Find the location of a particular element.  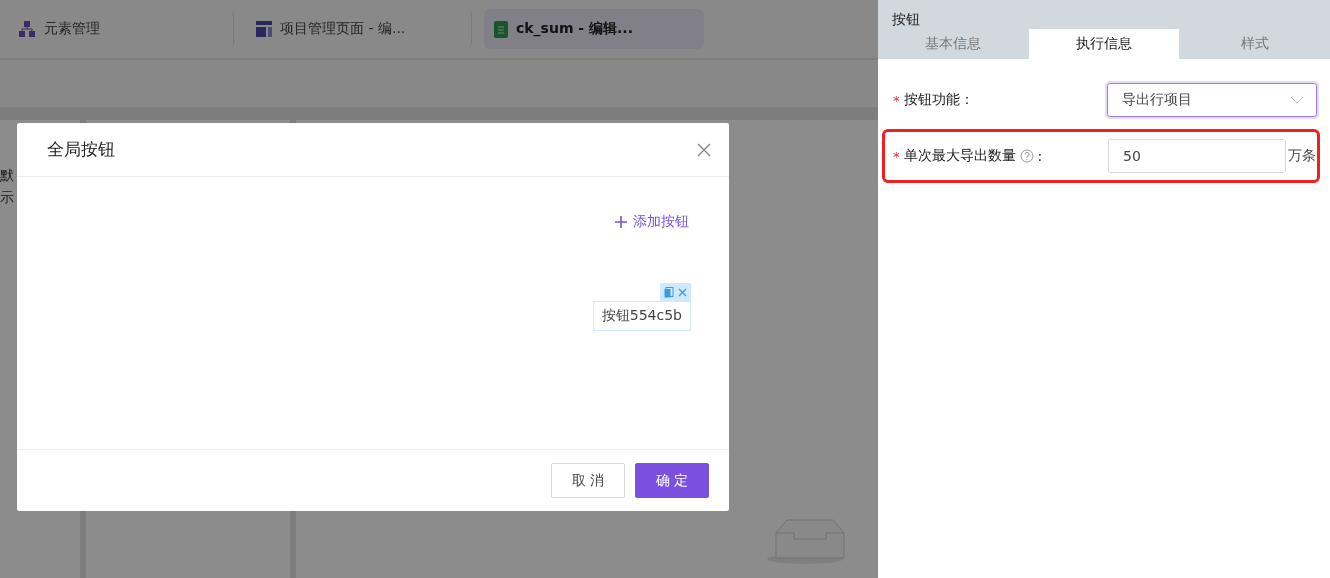

panel-tab: 基本信息 is located at coordinates (953, 44).